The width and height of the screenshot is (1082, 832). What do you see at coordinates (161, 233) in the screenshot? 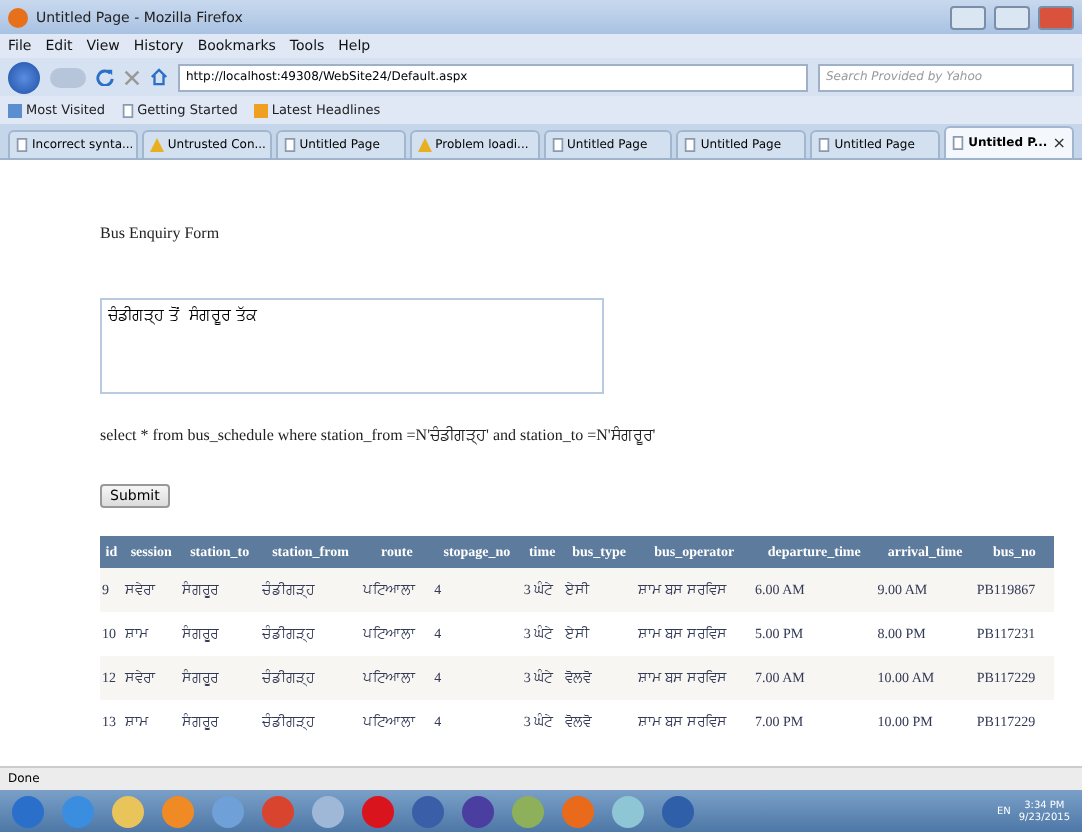
I see `form-heading: Bus Enquiry Form` at bounding box center [161, 233].